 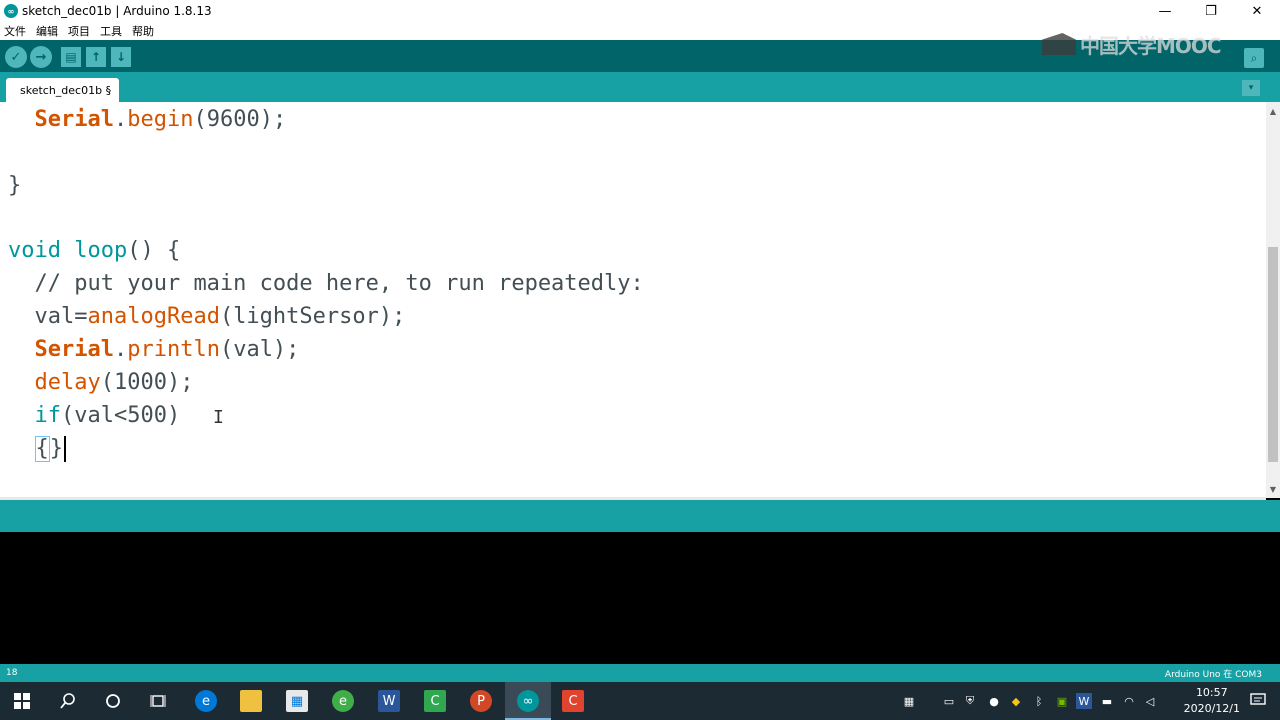 I want to click on clock-date: 2020/12/1, so click(x=1211, y=708).